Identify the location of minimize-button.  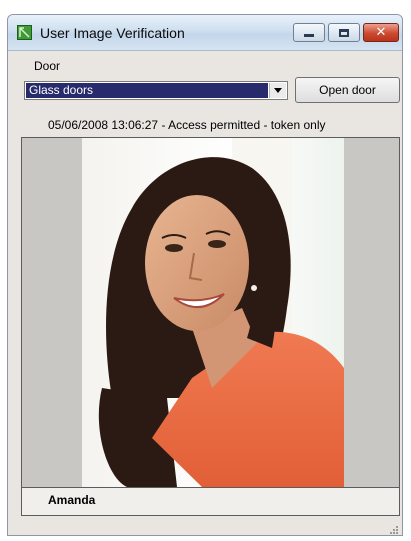
(309, 32).